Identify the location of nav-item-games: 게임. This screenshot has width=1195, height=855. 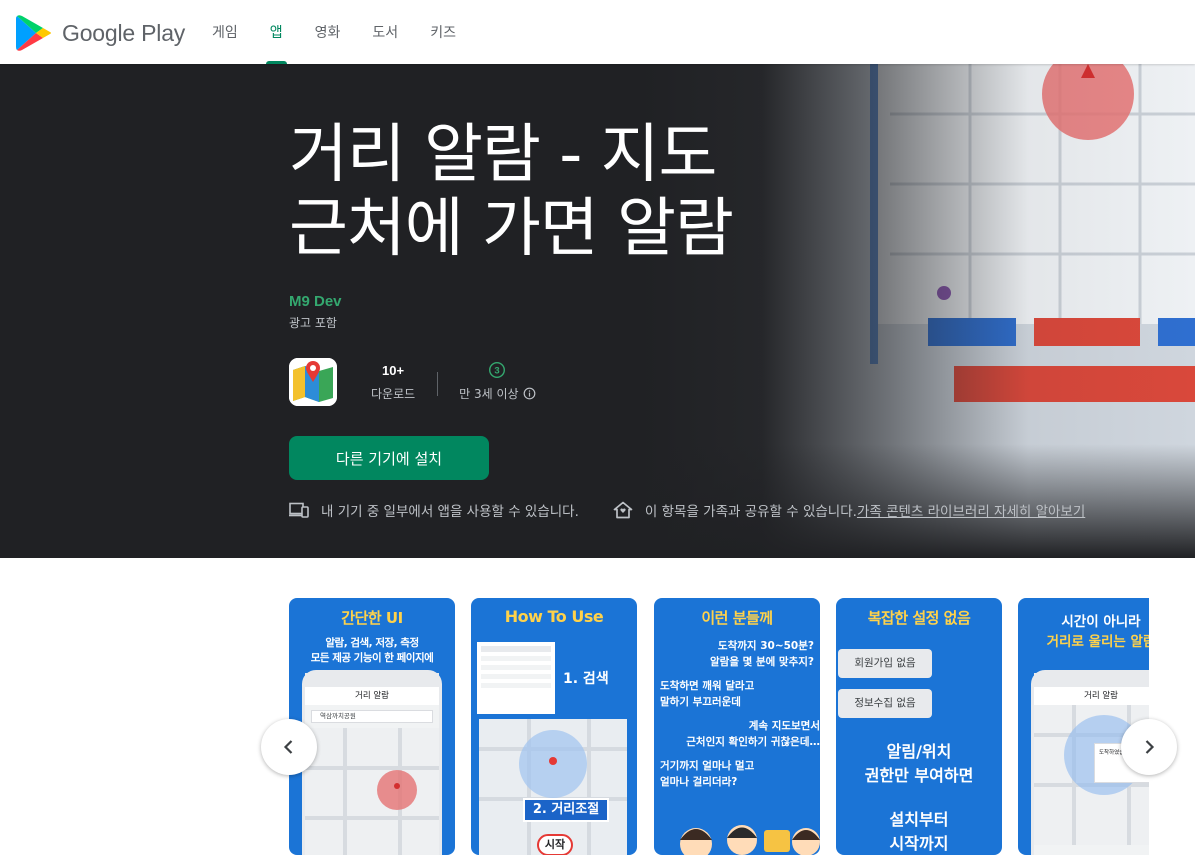
(225, 32).